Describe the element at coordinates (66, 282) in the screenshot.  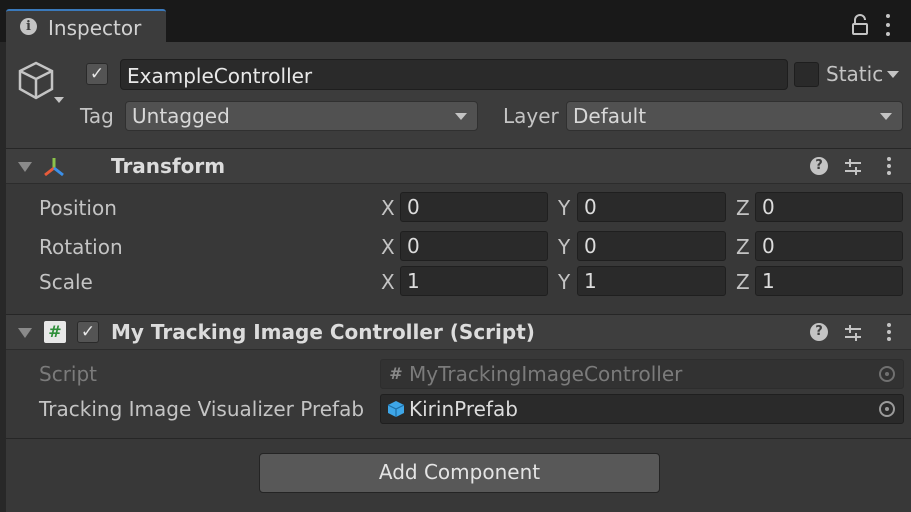
I see `scale-label: Scale` at that location.